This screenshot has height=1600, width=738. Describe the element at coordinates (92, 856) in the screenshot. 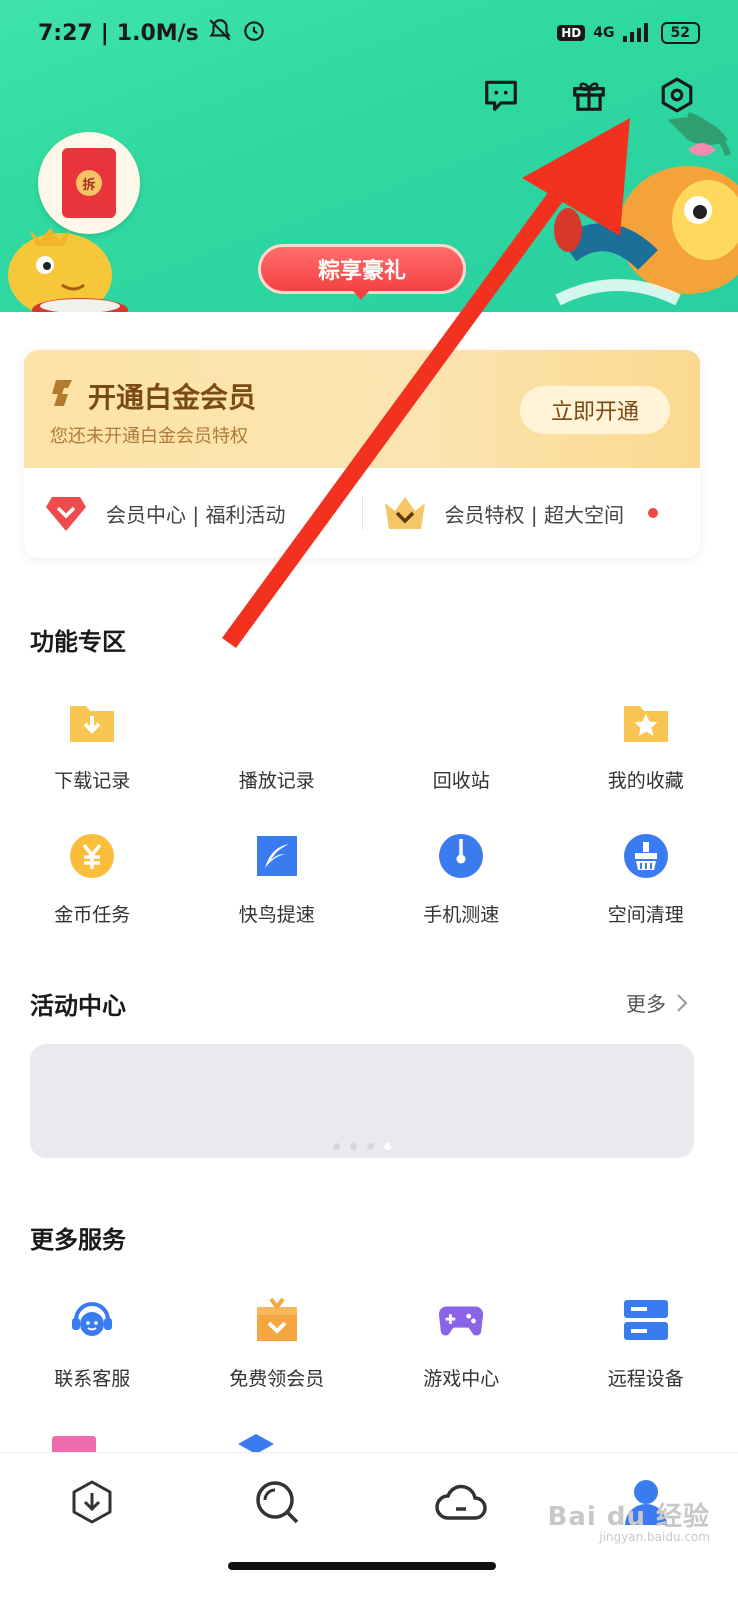

I see `coin-icon` at that location.